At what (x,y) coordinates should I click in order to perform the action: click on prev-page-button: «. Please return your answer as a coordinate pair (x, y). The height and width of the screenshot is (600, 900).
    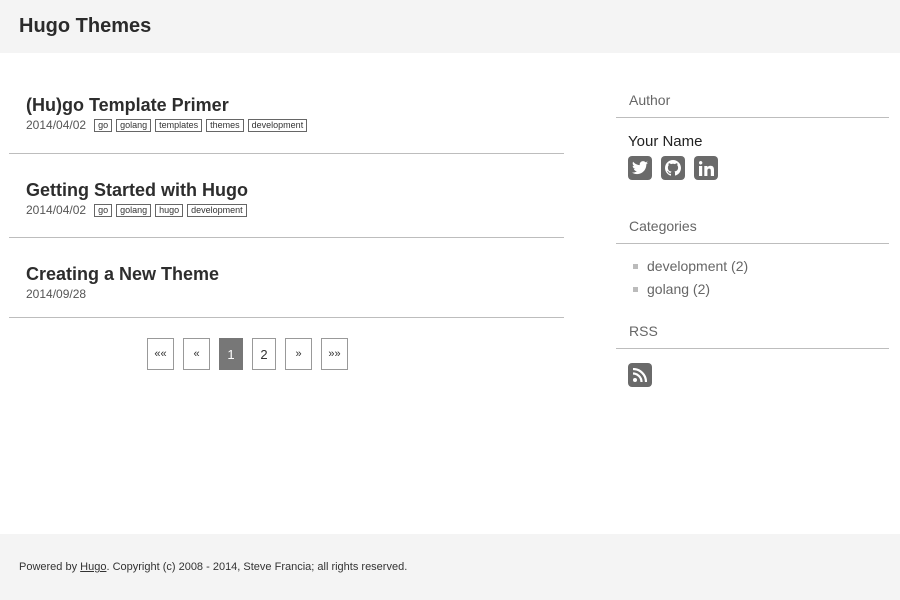
    Looking at the image, I should click on (196, 354).